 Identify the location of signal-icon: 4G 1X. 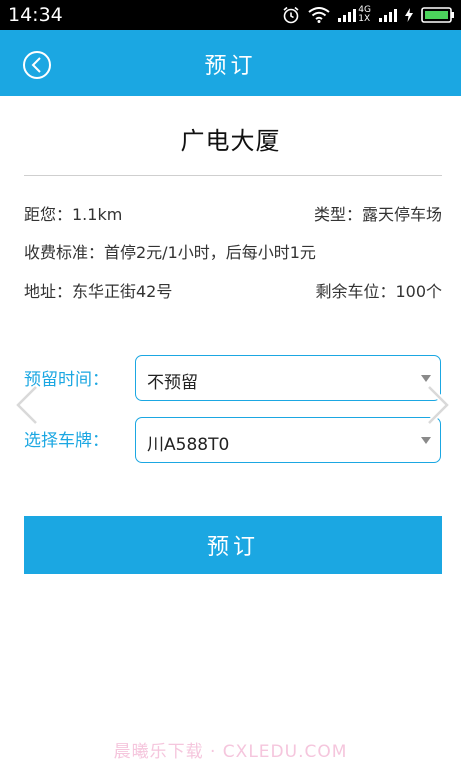
(354, 15).